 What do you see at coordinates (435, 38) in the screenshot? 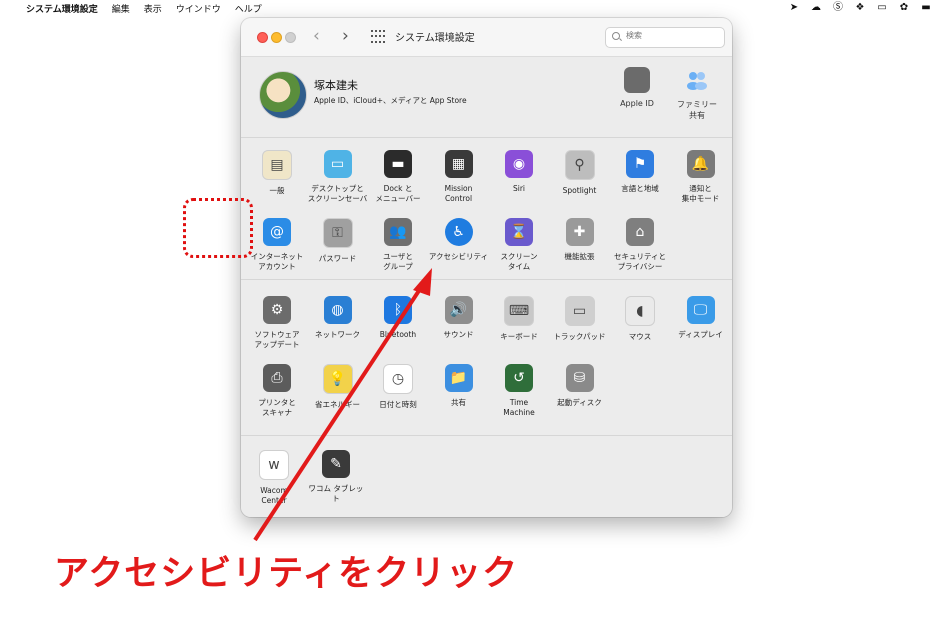
I see `window-title: システム環境設定` at bounding box center [435, 38].